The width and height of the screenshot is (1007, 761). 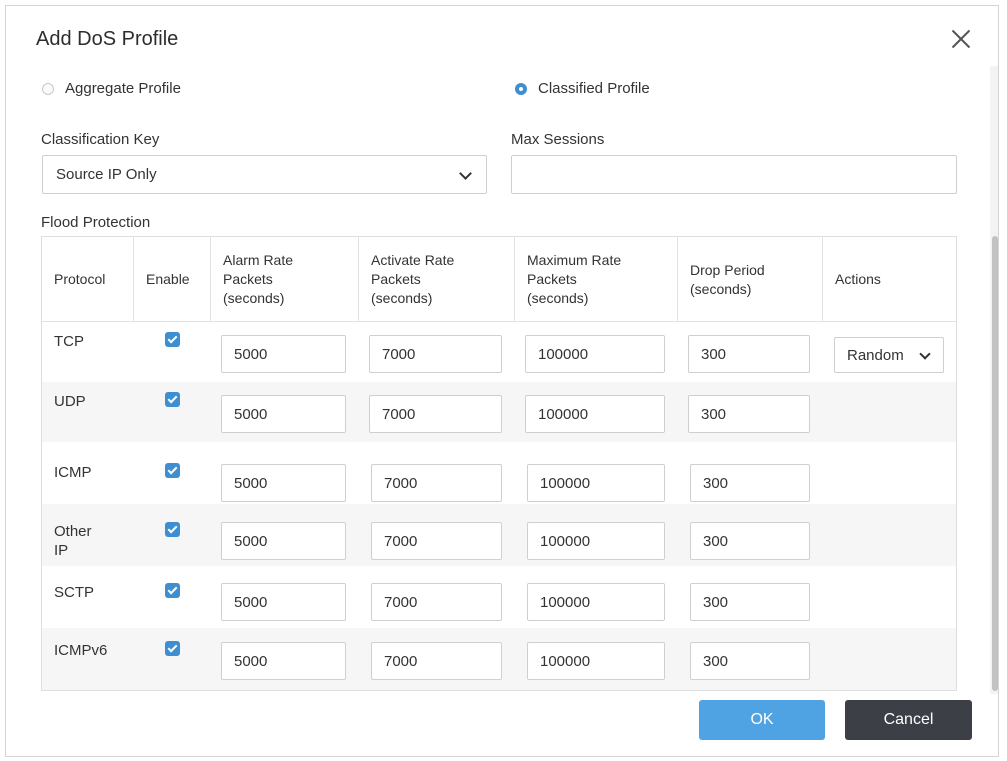 I want to click on protocol-name: TCP, so click(x=69, y=341).